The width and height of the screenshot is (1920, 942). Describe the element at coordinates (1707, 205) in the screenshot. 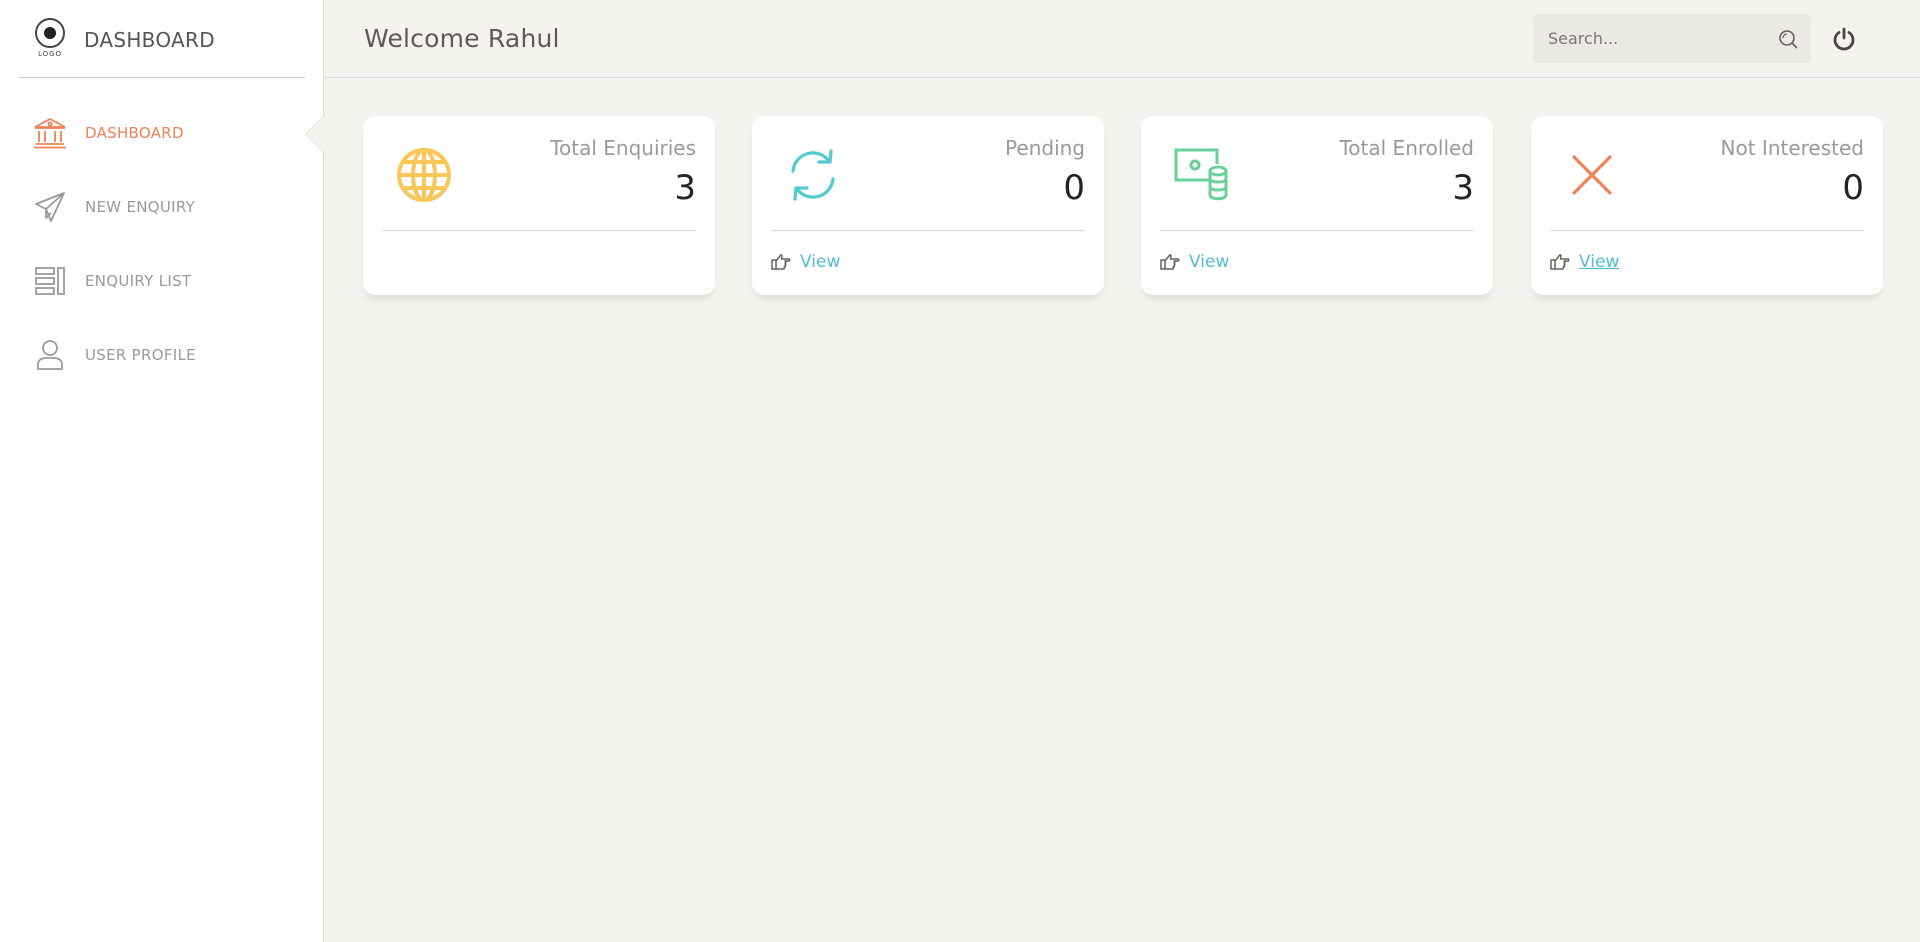

I see `stat-card-not-interested: Not Interested 0 View` at that location.